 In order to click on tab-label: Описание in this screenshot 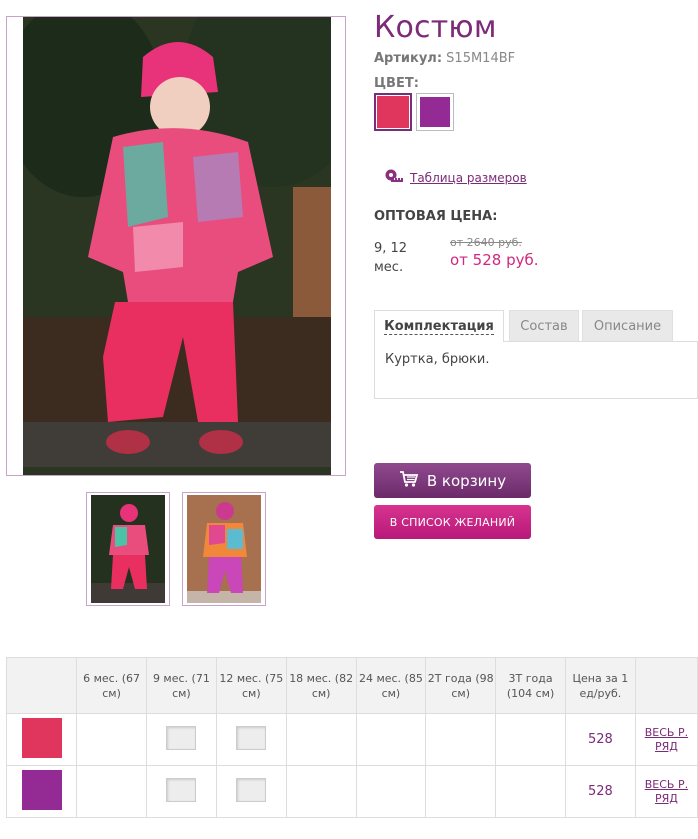, I will do `click(627, 326)`.